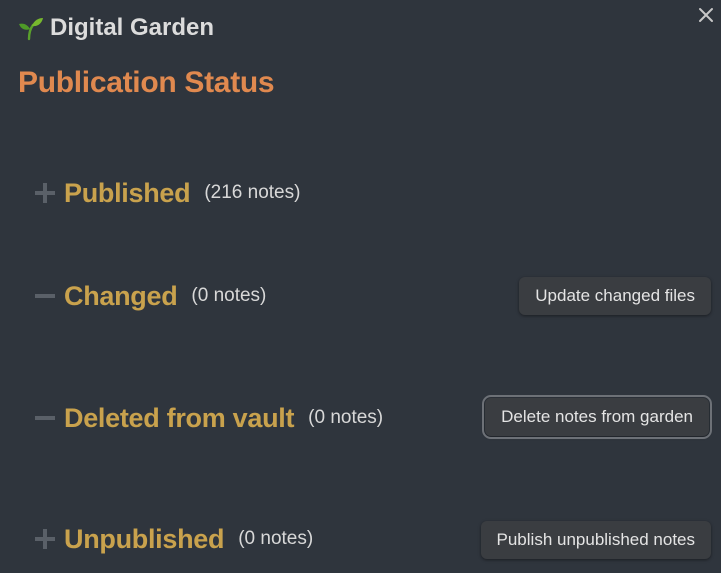 The height and width of the screenshot is (573, 721). Describe the element at coordinates (595, 540) in the screenshot. I see `publish-unpublished-notes-button: Publish unpublished notes` at that location.